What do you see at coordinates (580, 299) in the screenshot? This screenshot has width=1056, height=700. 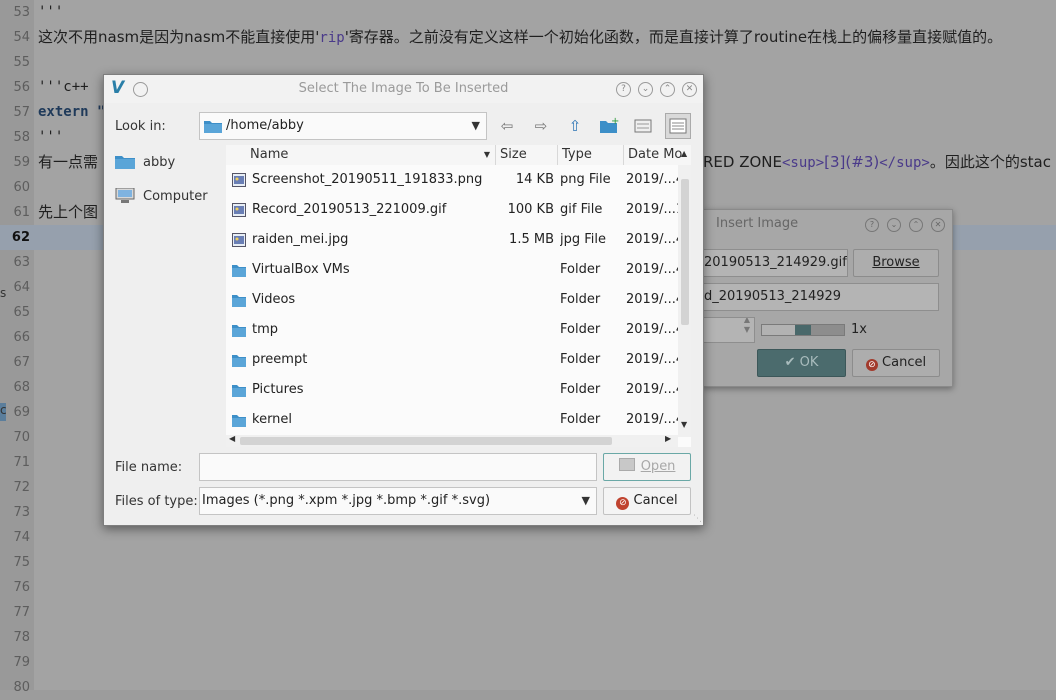 I see `file-type-cell: Folder` at bounding box center [580, 299].